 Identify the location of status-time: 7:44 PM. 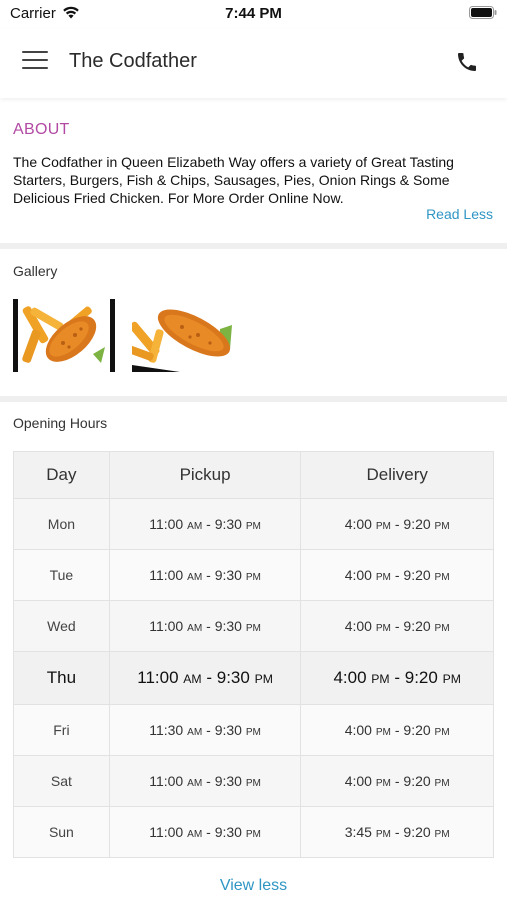
(253, 13).